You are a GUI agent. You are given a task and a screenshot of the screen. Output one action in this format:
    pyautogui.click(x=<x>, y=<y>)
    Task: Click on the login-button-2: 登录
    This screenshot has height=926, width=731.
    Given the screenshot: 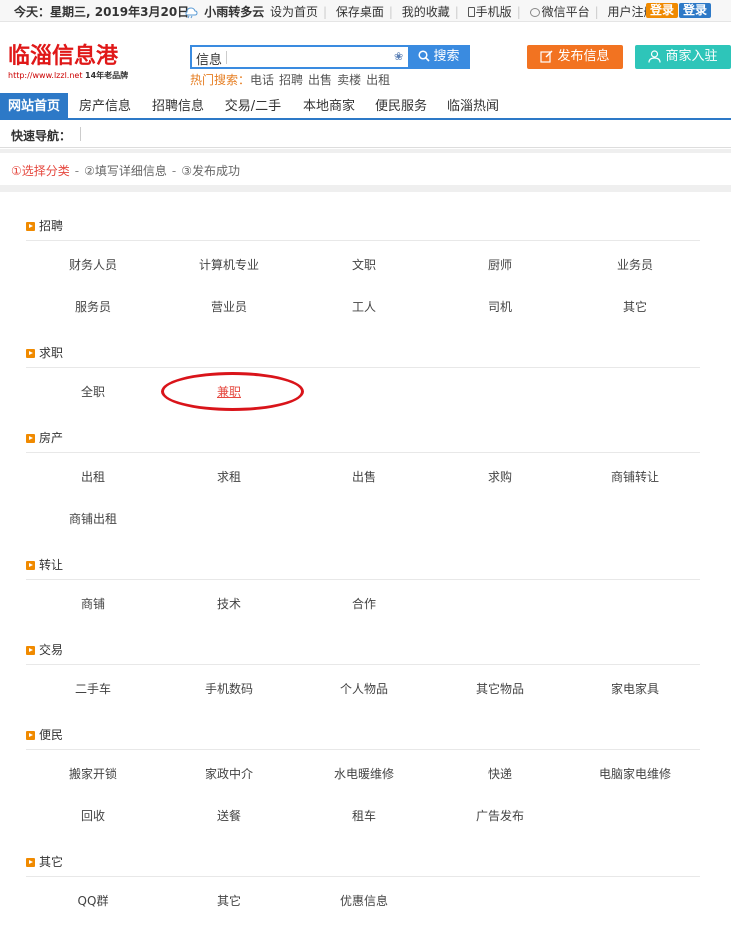 What is the action you would take?
    pyautogui.click(x=695, y=10)
    